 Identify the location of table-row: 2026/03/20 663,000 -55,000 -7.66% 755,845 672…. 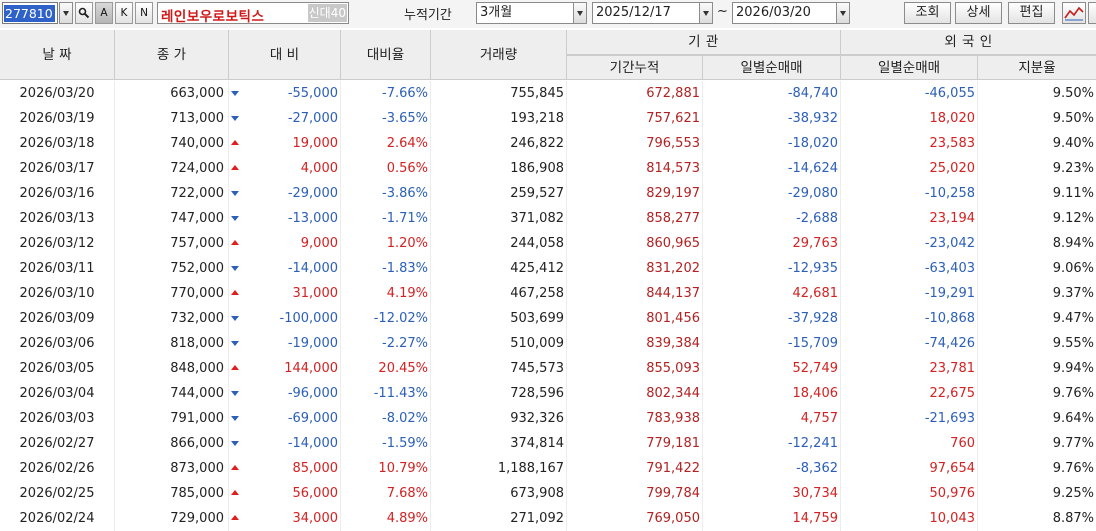
(548, 93).